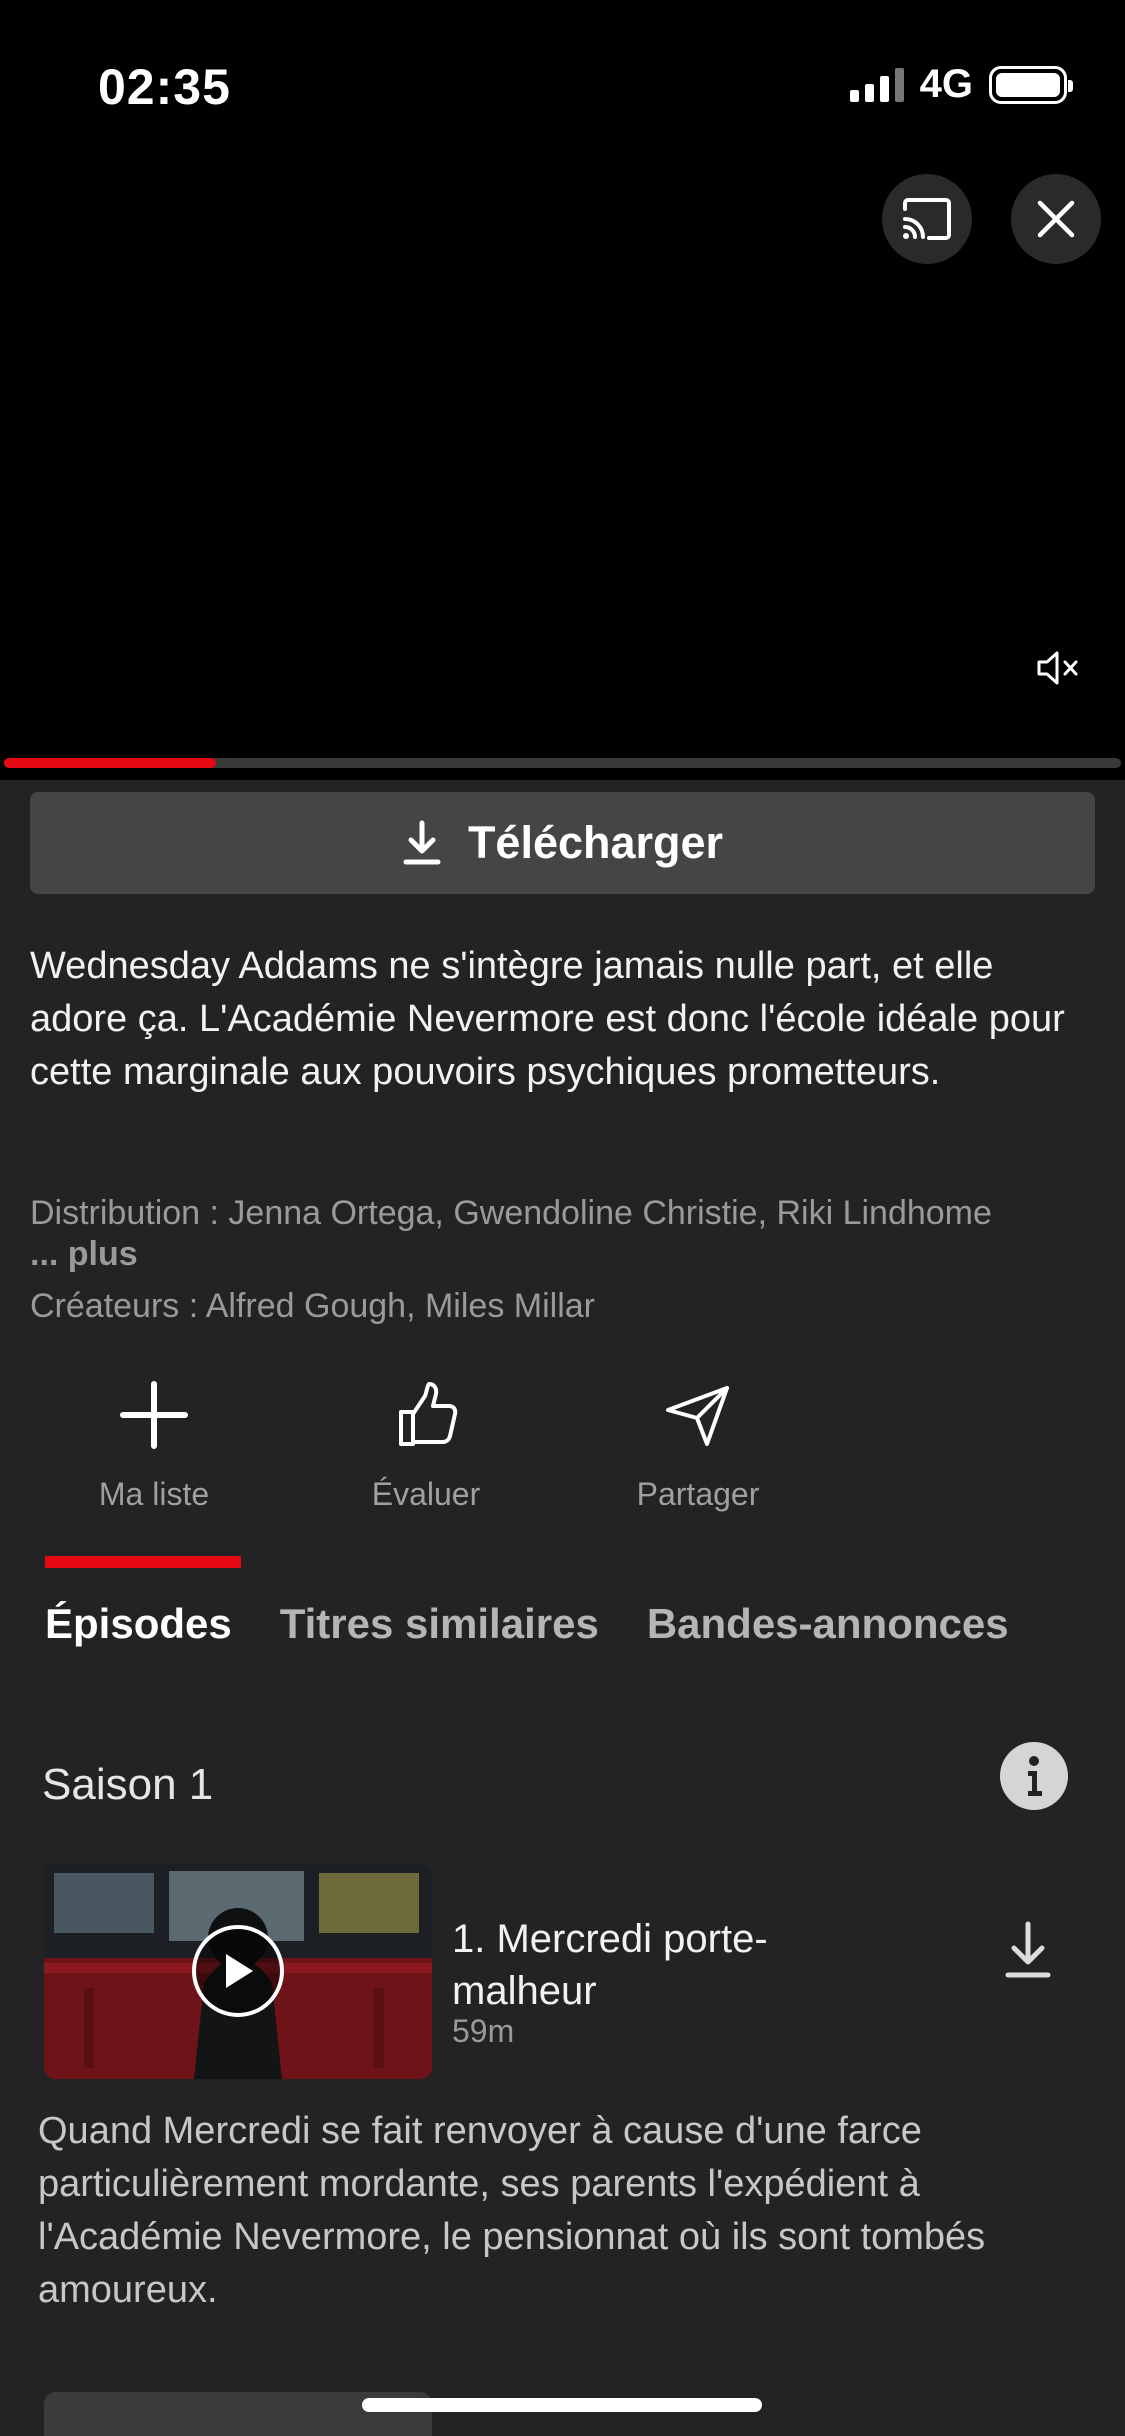 The height and width of the screenshot is (2436, 1125). I want to click on tab-similar-titles: Titres similaires, so click(439, 1624).